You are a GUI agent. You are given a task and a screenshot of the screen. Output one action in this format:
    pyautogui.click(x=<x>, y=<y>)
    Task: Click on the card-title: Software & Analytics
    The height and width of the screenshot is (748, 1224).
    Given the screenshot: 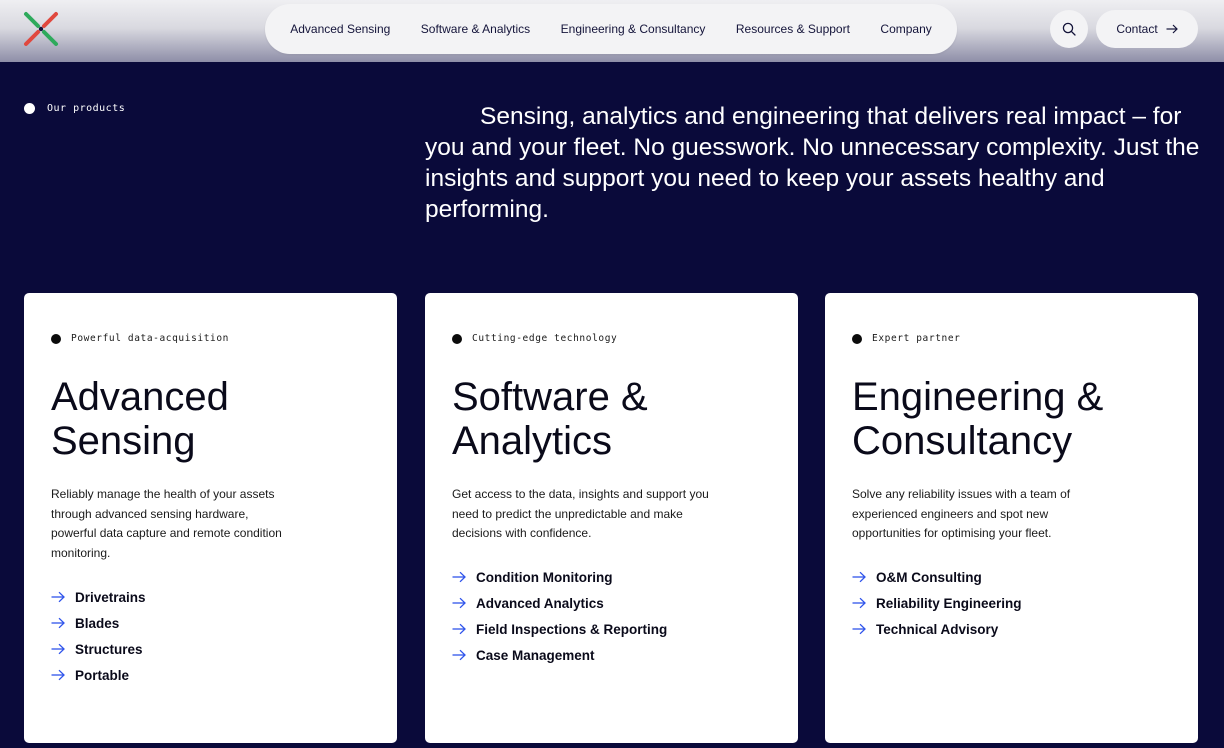 What is the action you would take?
    pyautogui.click(x=617, y=419)
    